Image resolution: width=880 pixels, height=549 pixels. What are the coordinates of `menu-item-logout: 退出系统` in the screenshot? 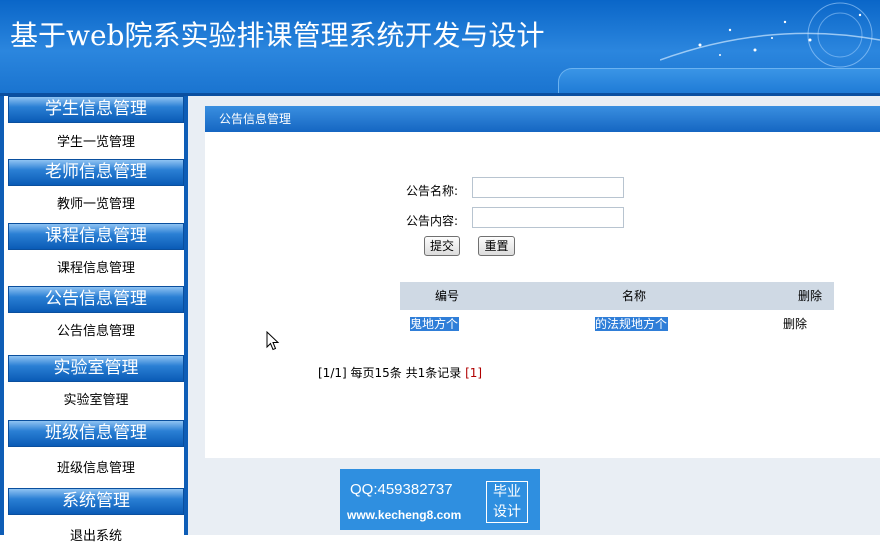 It's located at (96, 537).